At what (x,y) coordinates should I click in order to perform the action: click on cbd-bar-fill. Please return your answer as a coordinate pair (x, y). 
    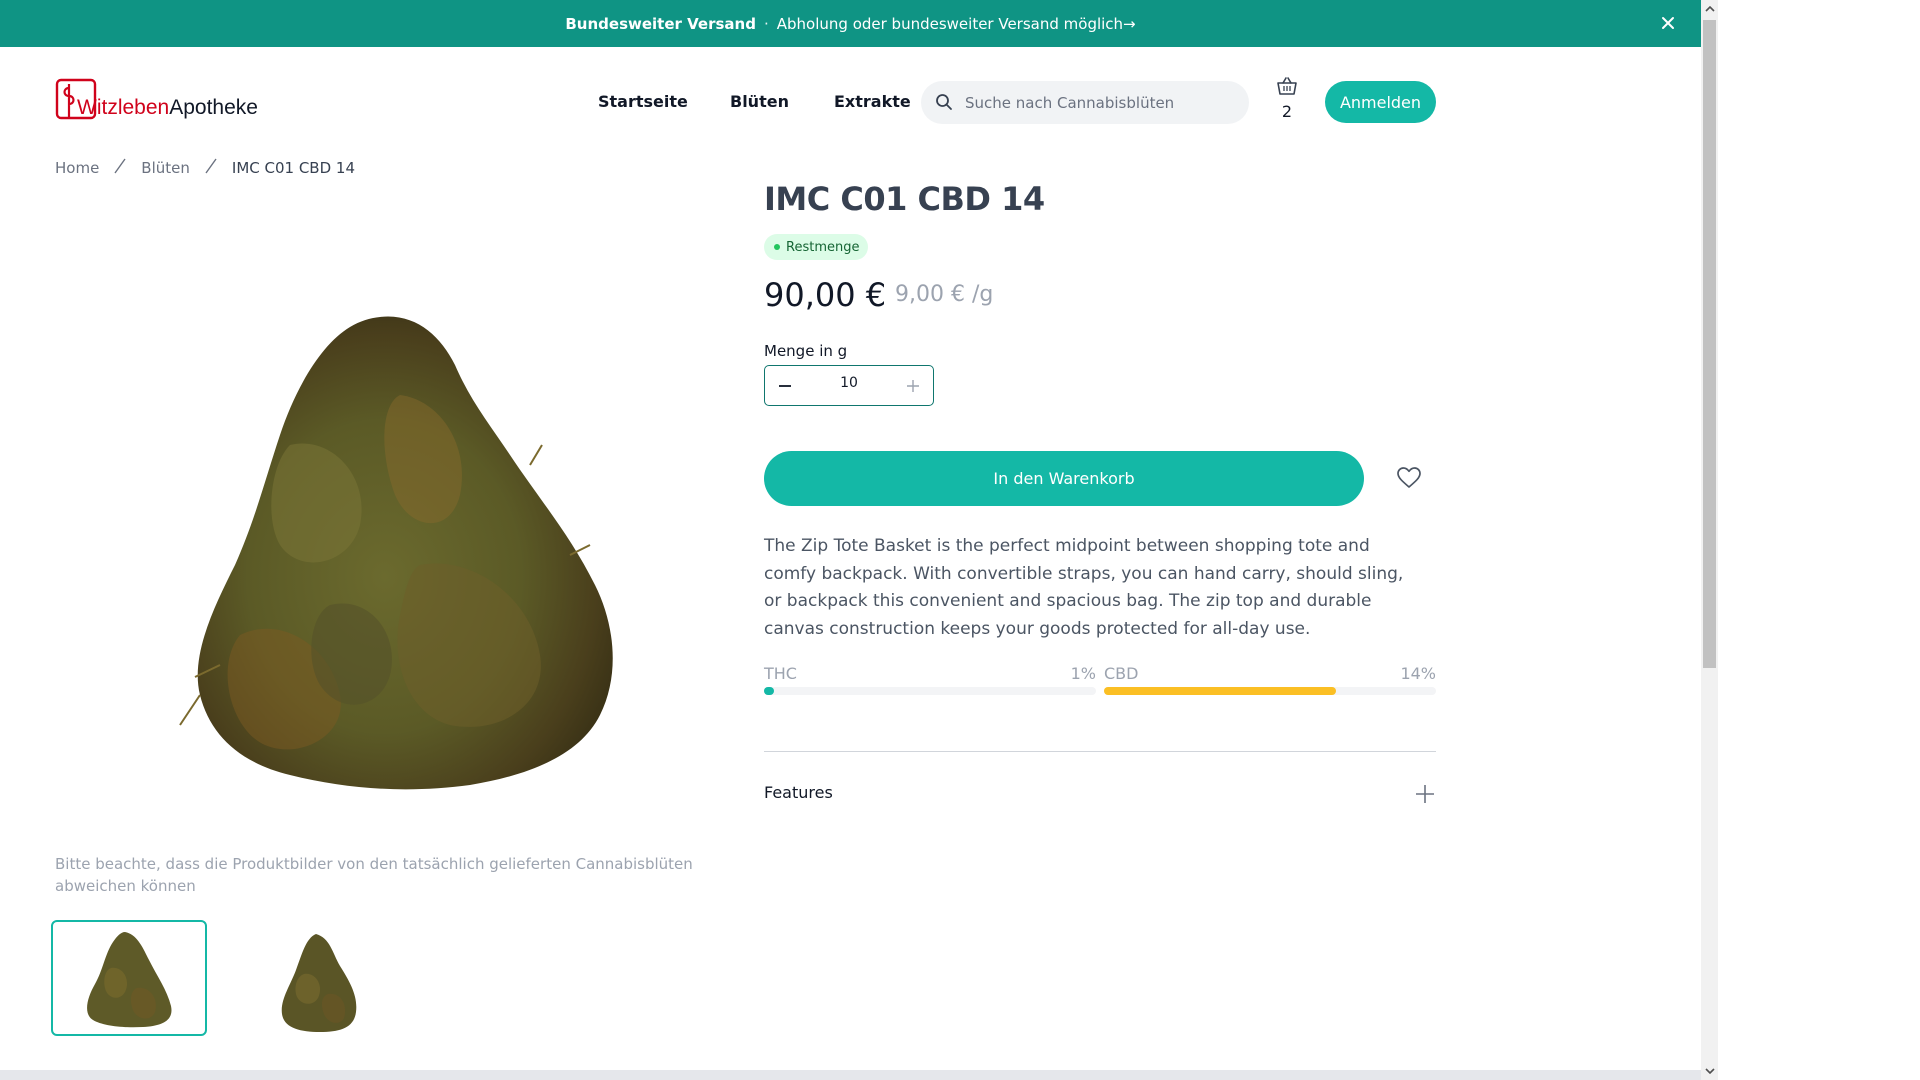
    Looking at the image, I should click on (1220, 691).